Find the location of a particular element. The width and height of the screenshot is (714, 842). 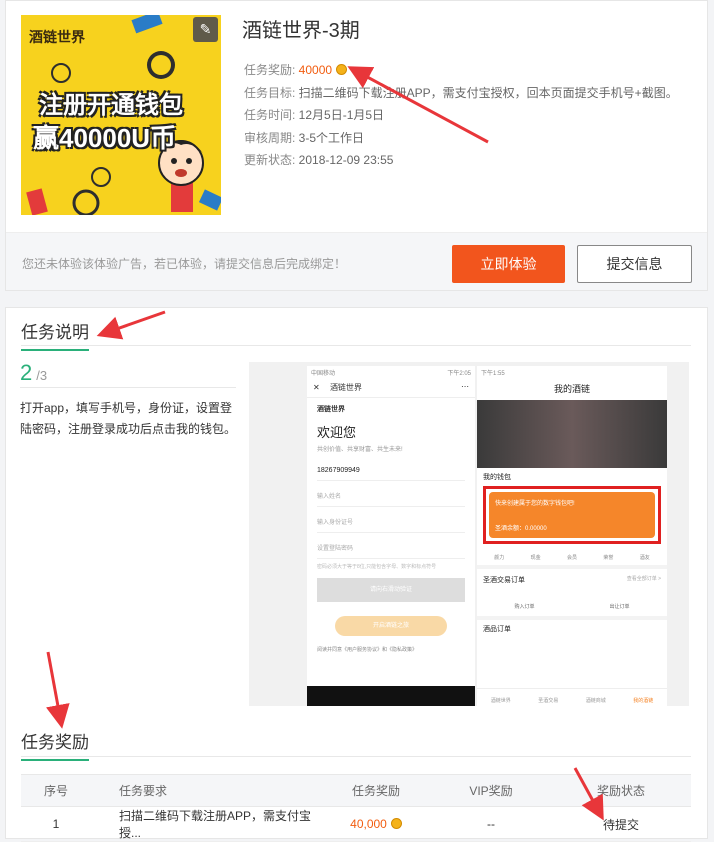

more-icon: ⋯ is located at coordinates (465, 386).